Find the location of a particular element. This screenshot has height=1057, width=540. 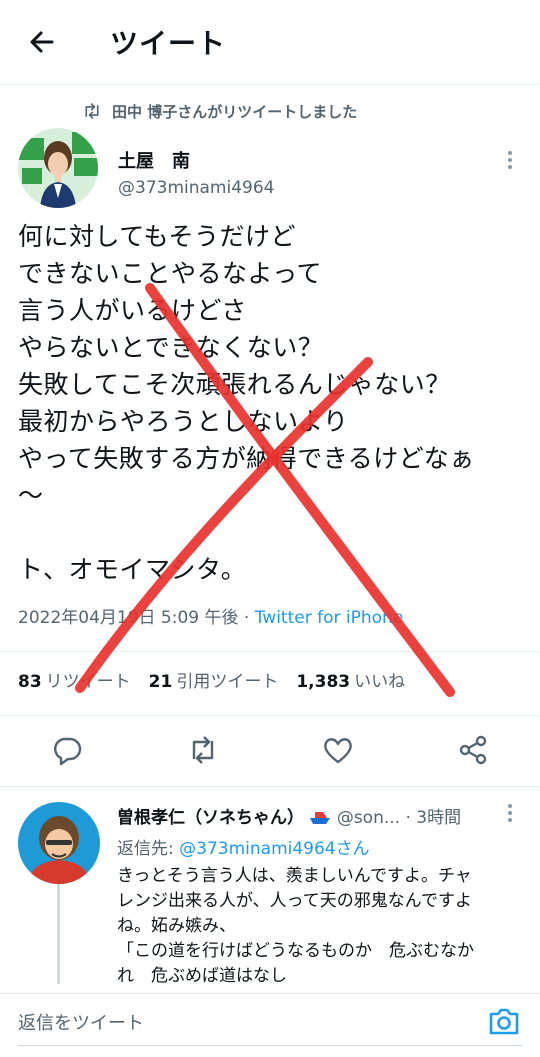

reply-time: · 3時間 is located at coordinates (433, 818).